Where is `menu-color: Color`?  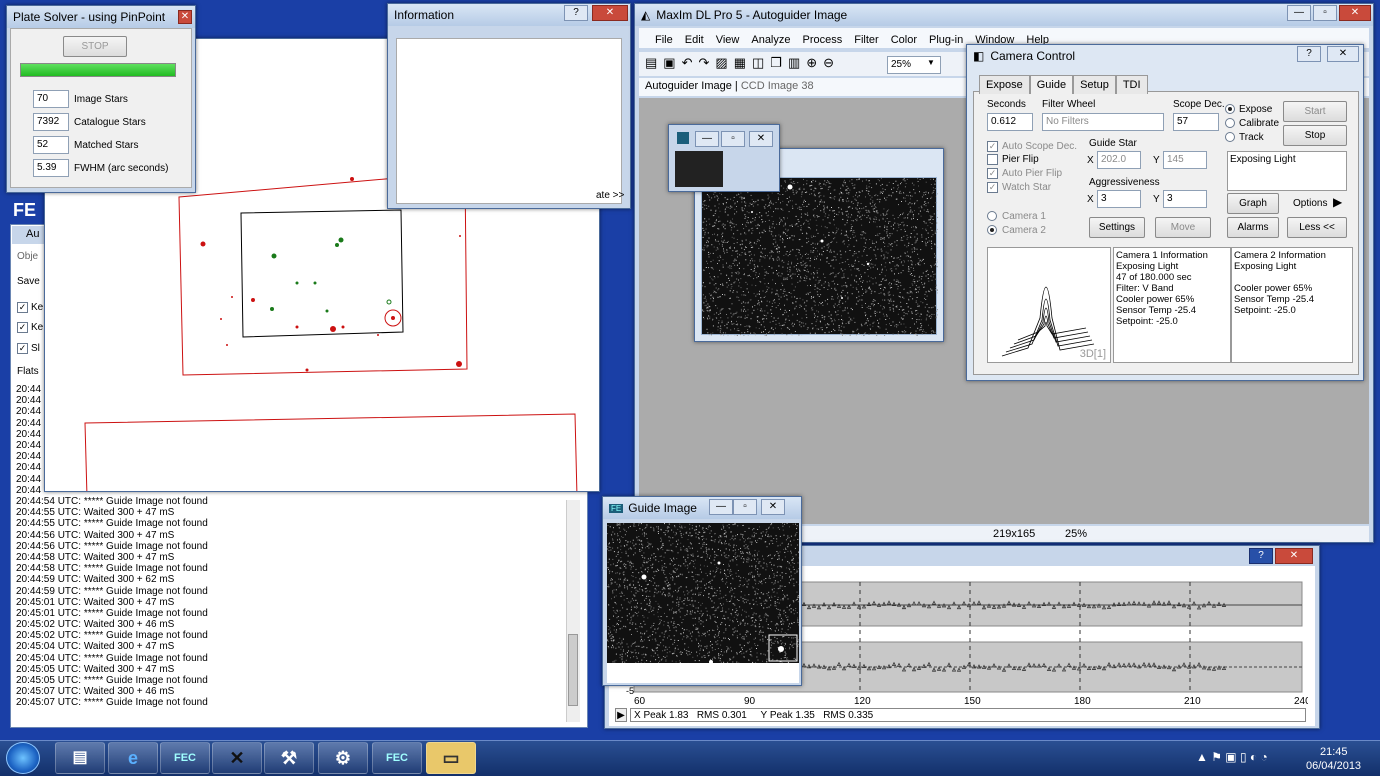 menu-color: Color is located at coordinates (904, 40).